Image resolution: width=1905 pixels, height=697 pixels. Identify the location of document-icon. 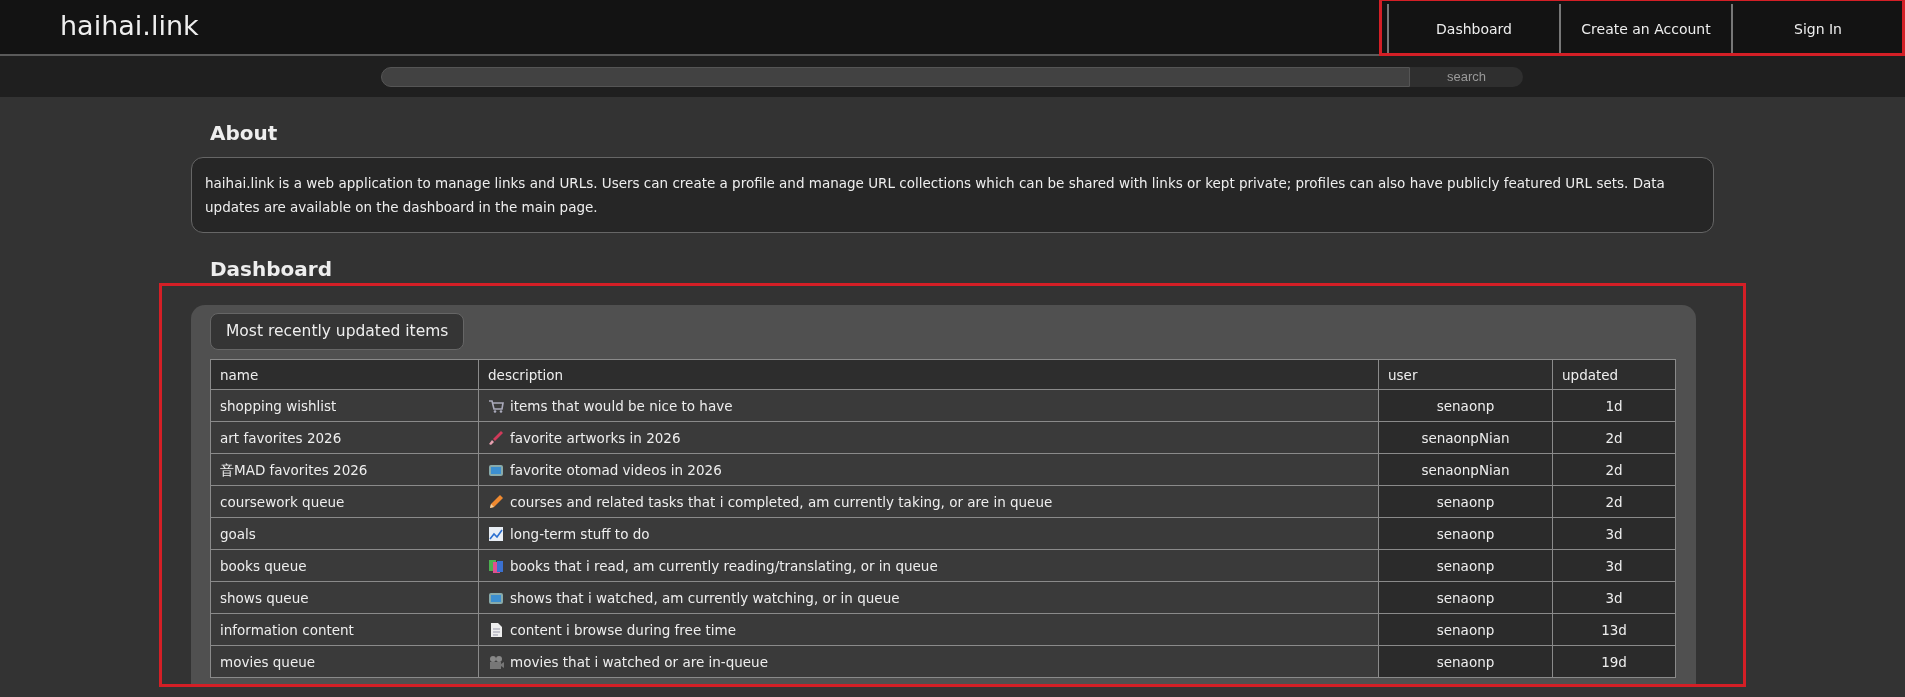
(496, 629).